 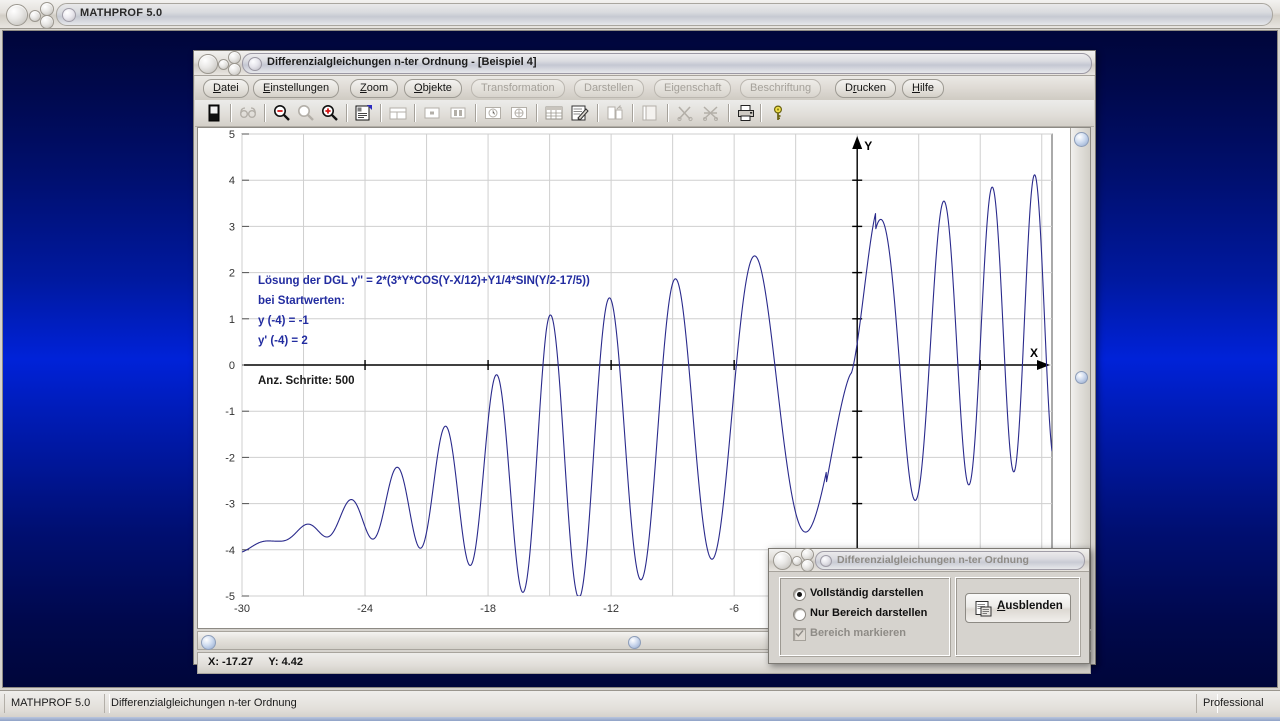 What do you see at coordinates (306, 113) in the screenshot?
I see `zoom-reset-icon` at bounding box center [306, 113].